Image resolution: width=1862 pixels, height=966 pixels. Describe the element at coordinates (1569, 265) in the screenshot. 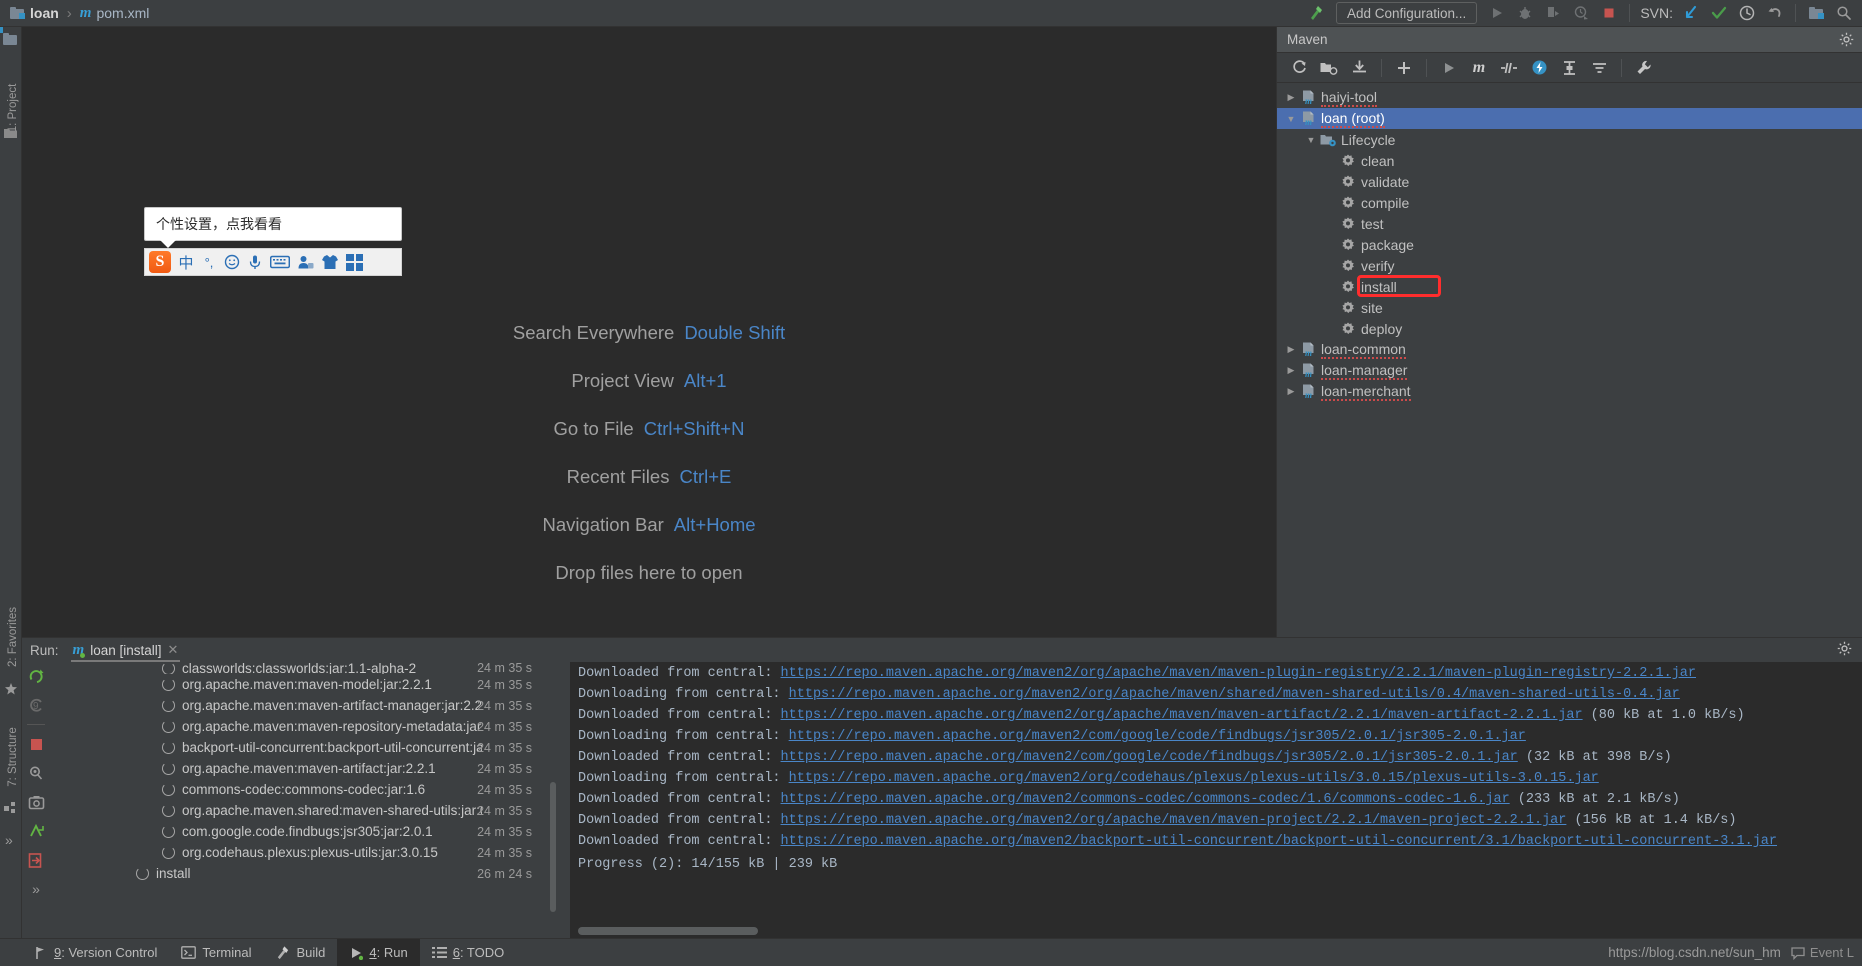

I see `maven-tree-item-verify: verify` at that location.